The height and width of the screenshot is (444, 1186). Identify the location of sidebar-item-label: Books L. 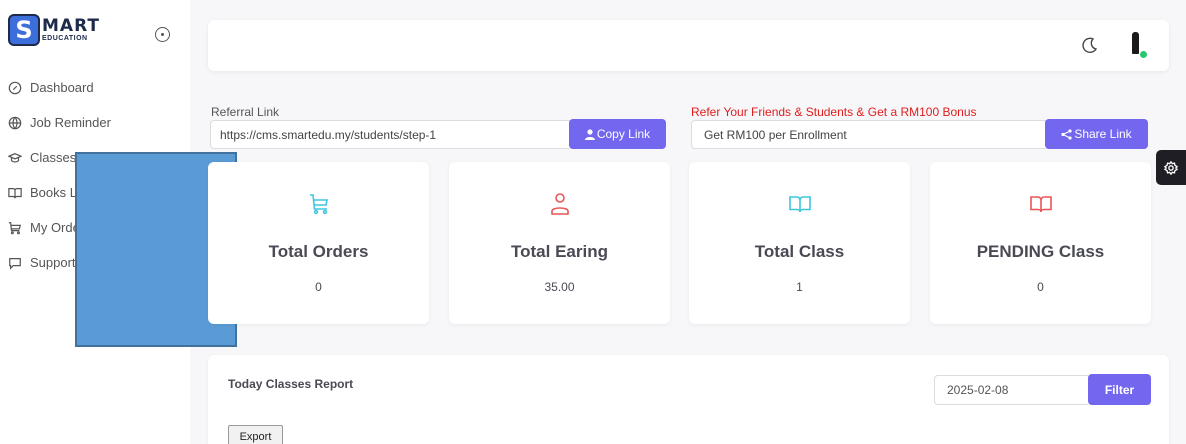
(53, 192).